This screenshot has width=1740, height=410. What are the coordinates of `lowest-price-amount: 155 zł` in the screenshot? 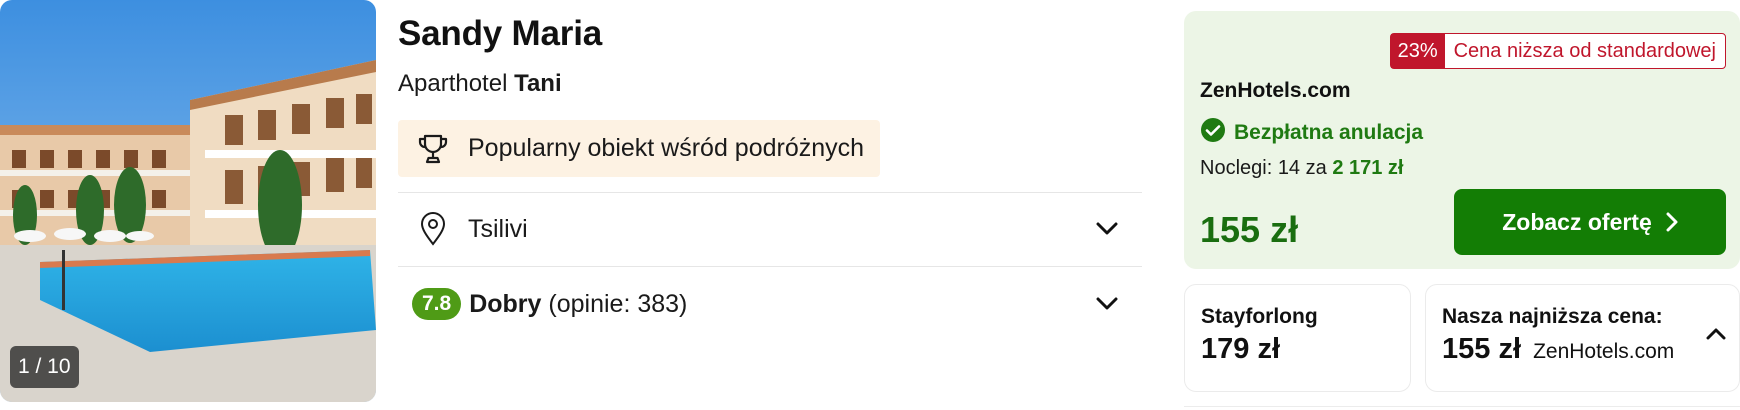 It's located at (1481, 349).